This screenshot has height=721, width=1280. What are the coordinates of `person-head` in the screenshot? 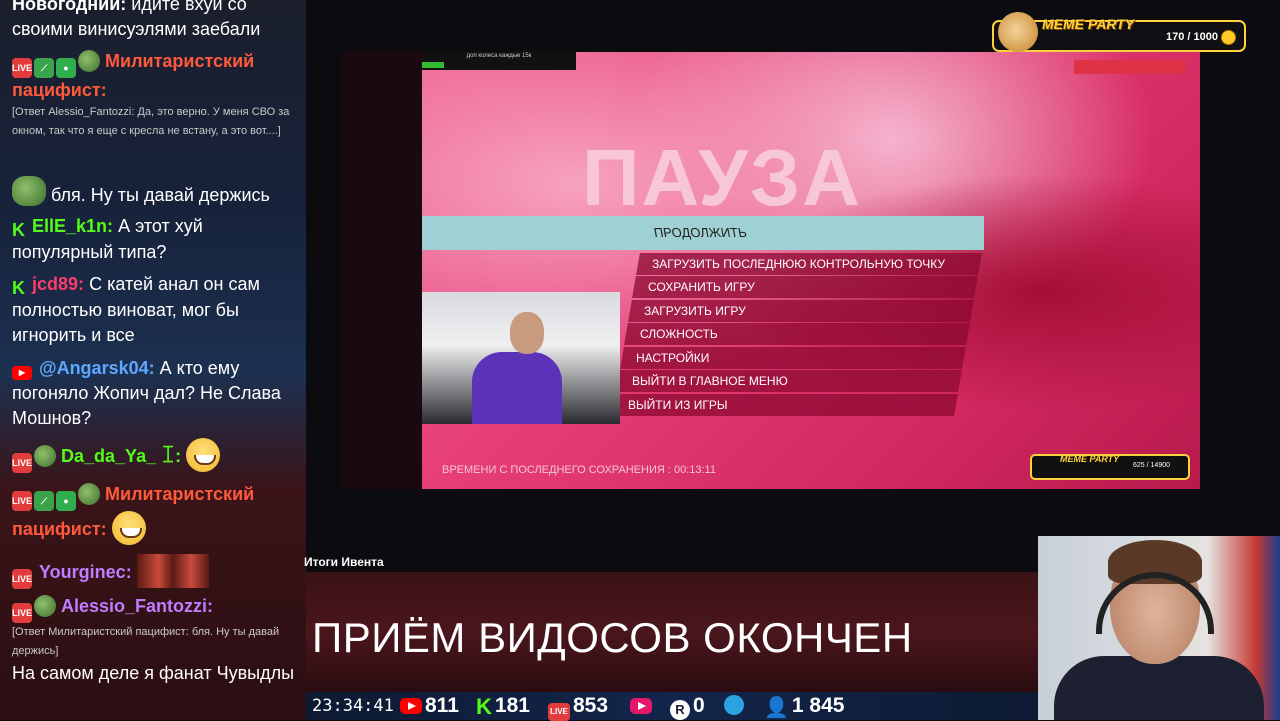 It's located at (527, 333).